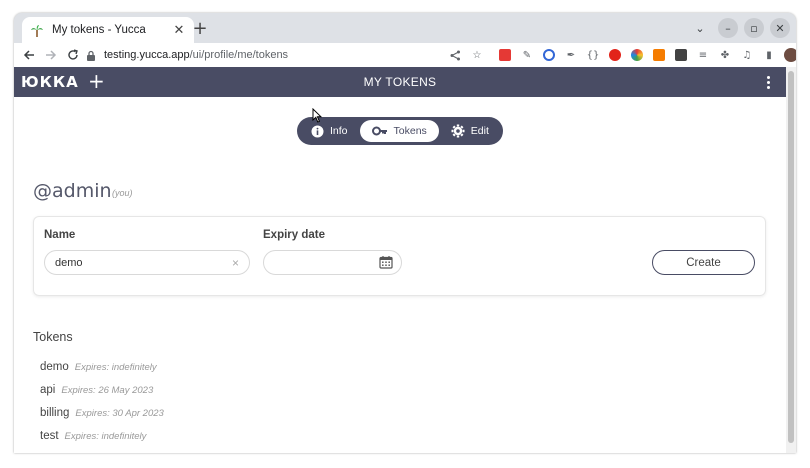  What do you see at coordinates (73, 55) in the screenshot?
I see `reload-icon` at bounding box center [73, 55].